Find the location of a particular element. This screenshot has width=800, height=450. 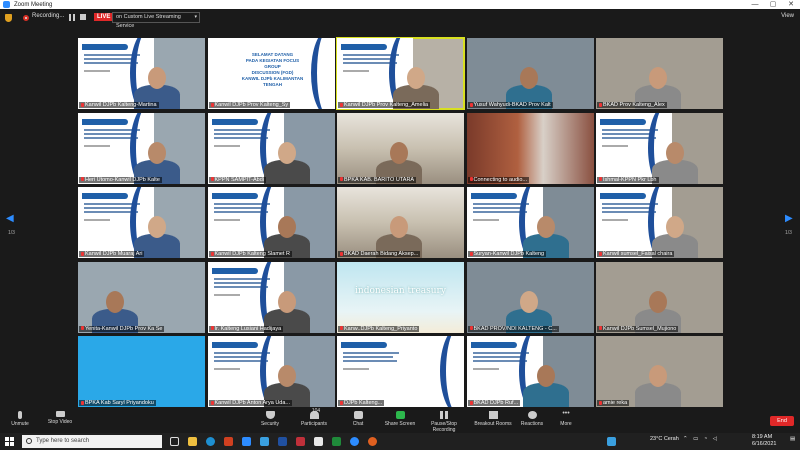

view-button: View is located at coordinates (787, 16).